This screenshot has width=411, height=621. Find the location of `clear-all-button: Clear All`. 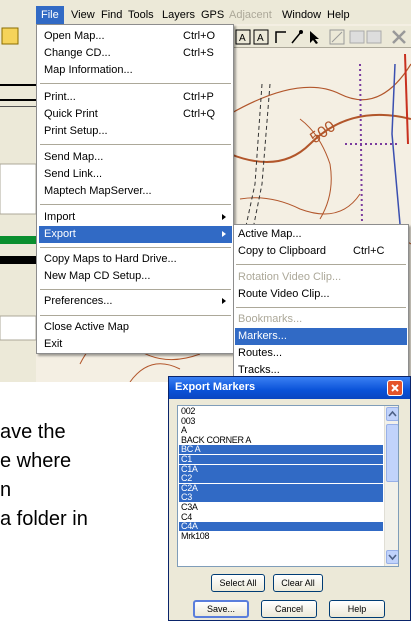

clear-all-button: Clear All is located at coordinates (298, 583).